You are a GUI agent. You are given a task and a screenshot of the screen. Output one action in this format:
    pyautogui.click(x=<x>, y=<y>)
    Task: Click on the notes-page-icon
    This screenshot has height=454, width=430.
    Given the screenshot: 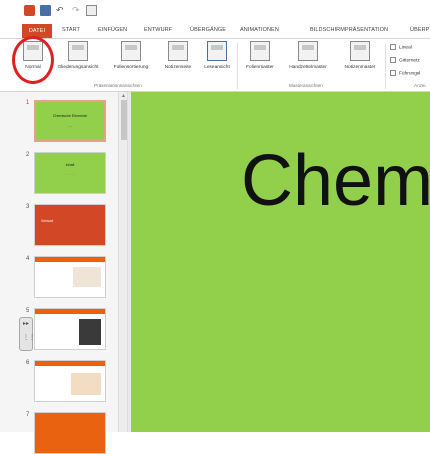 What is the action you would take?
    pyautogui.click(x=178, y=51)
    